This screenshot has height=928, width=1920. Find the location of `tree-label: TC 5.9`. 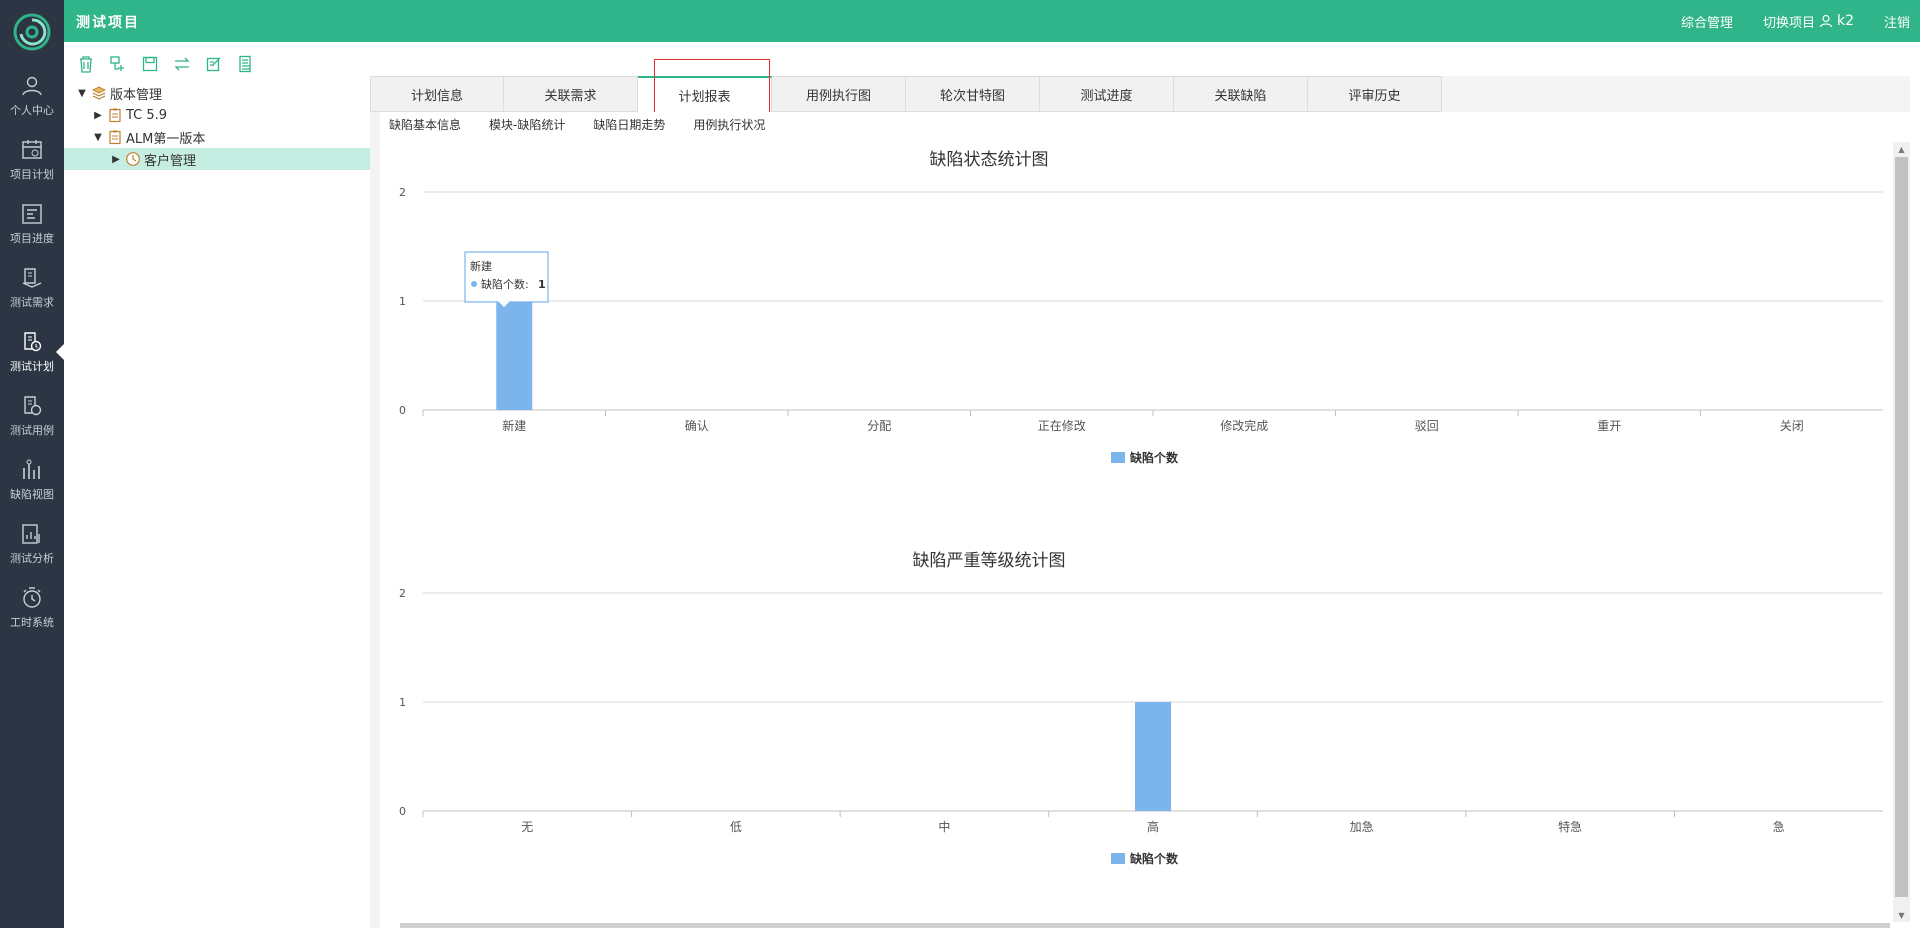

tree-label: TC 5.9 is located at coordinates (147, 115).